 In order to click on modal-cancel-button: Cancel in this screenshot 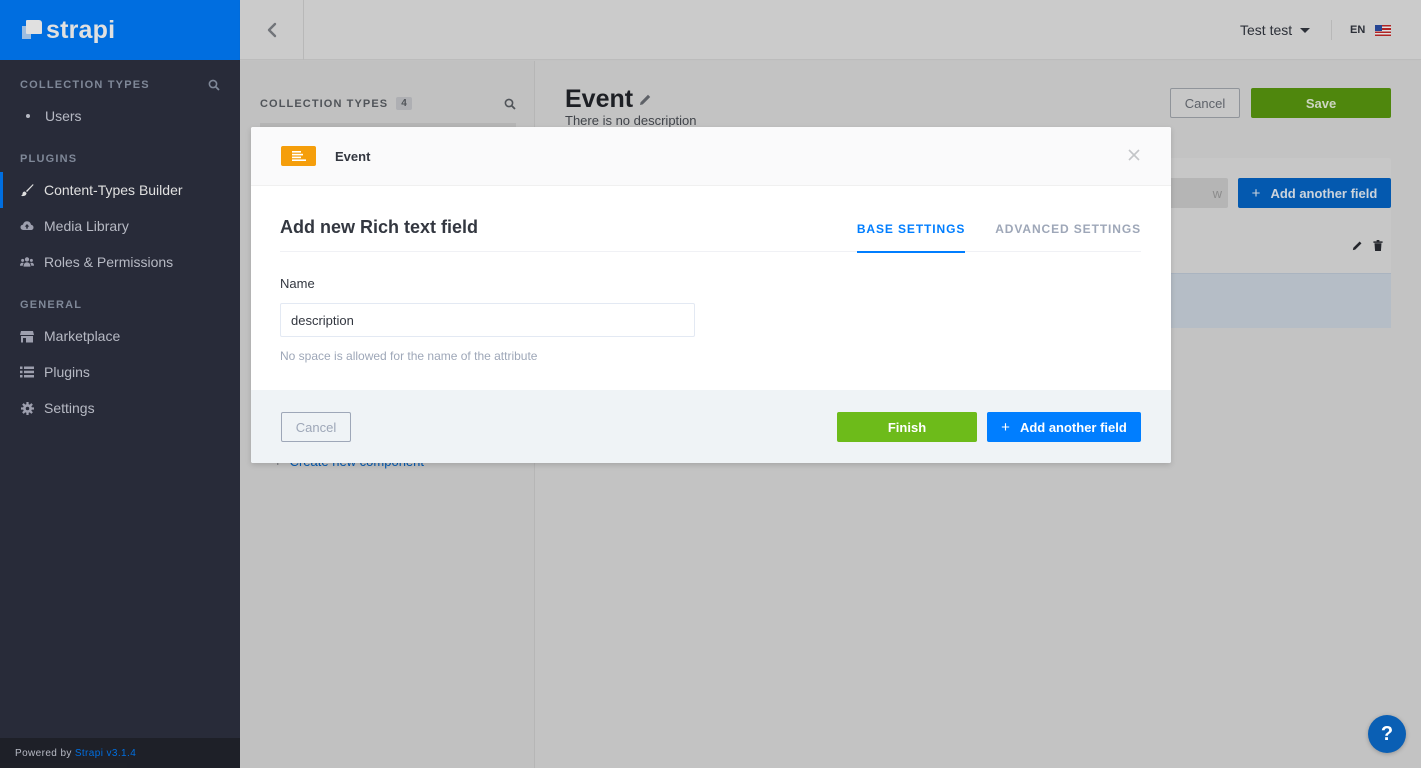, I will do `click(316, 427)`.